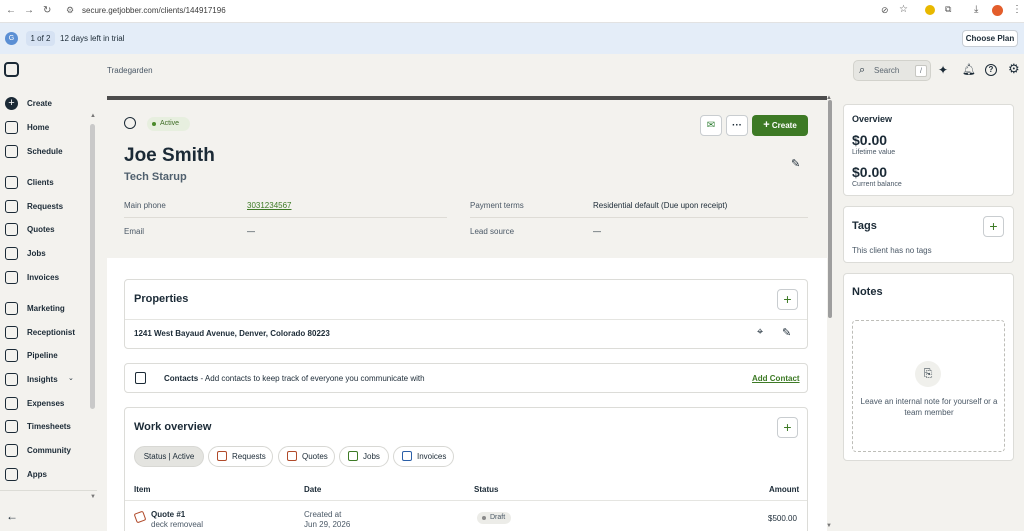 The height and width of the screenshot is (531, 1024). What do you see at coordinates (45, 309) in the screenshot?
I see `sidebar-item-marketing: Marketing` at bounding box center [45, 309].